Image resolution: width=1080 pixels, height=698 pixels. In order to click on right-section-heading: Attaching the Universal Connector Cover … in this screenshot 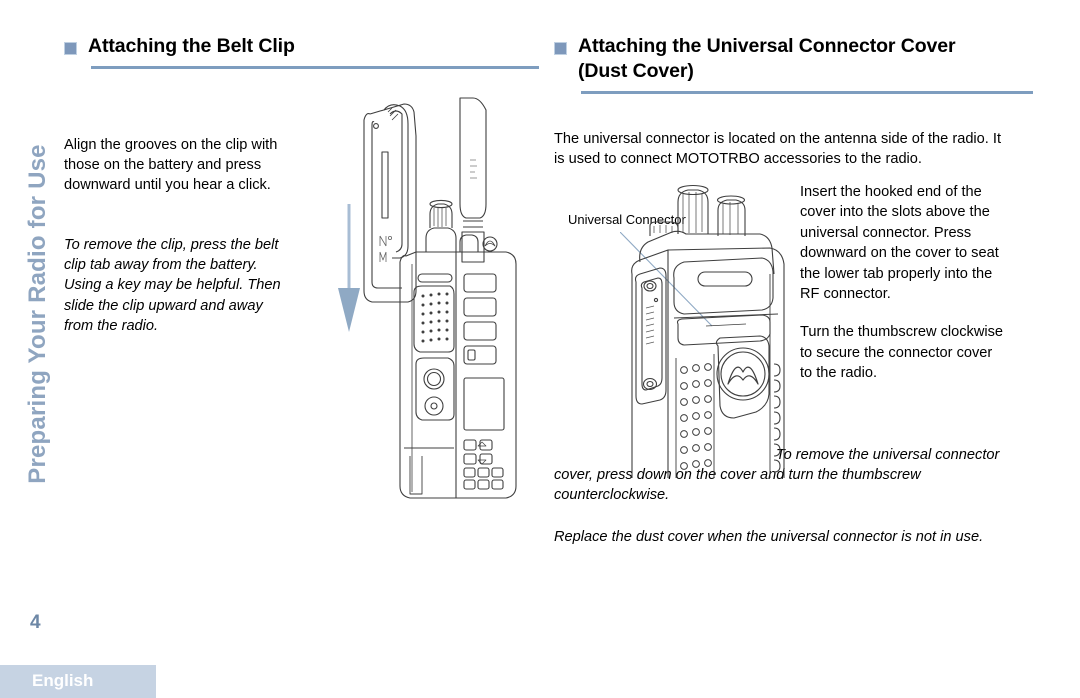, I will do `click(792, 64)`.